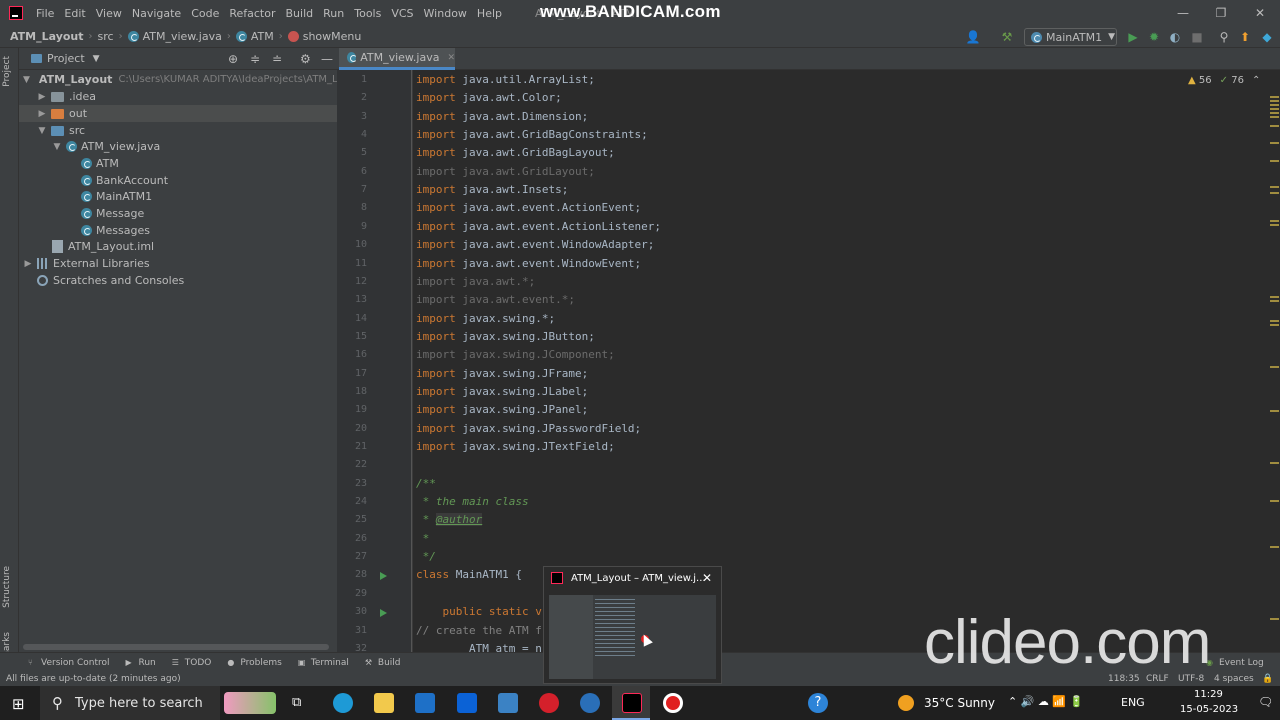 The image size is (1280, 720). Describe the element at coordinates (96, 59) in the screenshot. I see `chevron-down-icon: ▼` at that location.